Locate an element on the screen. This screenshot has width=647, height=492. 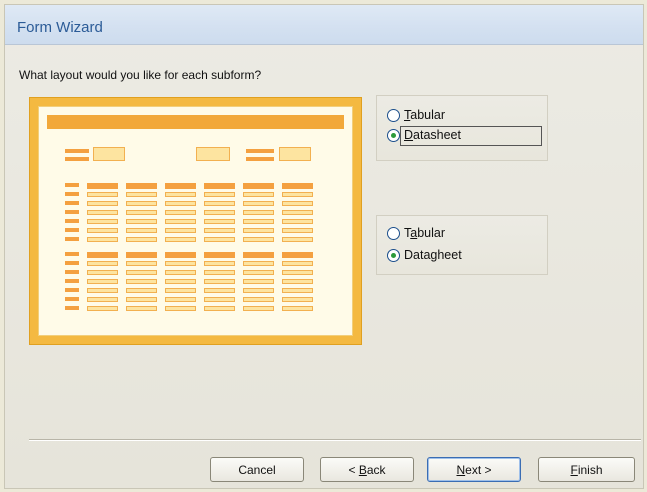
subform2-datasheet-radio is located at coordinates (393, 255).